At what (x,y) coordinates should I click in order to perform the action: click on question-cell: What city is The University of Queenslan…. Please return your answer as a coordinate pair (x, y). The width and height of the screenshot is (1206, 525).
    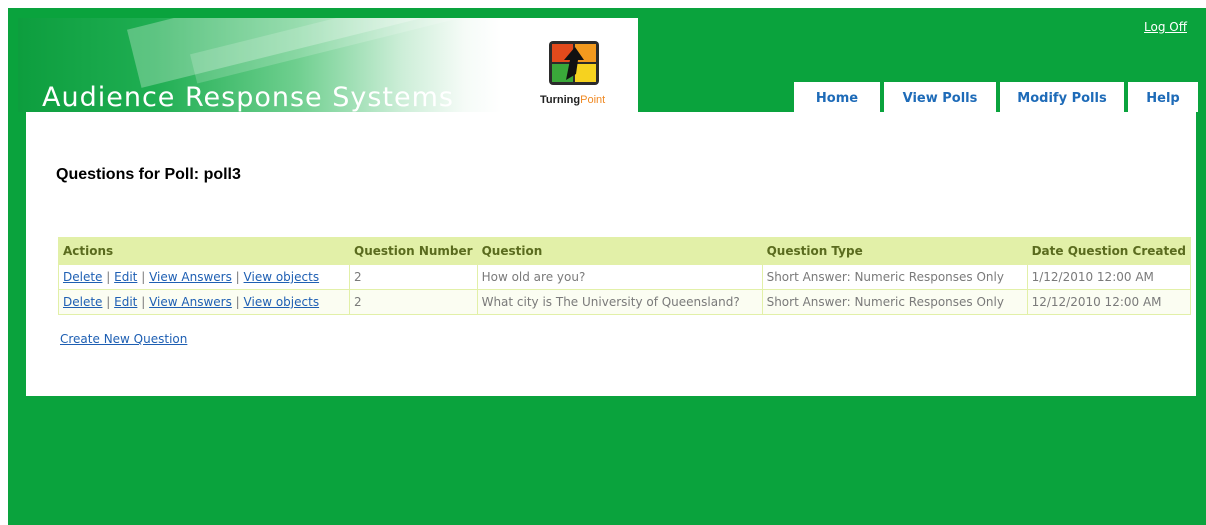
    Looking at the image, I should click on (619, 302).